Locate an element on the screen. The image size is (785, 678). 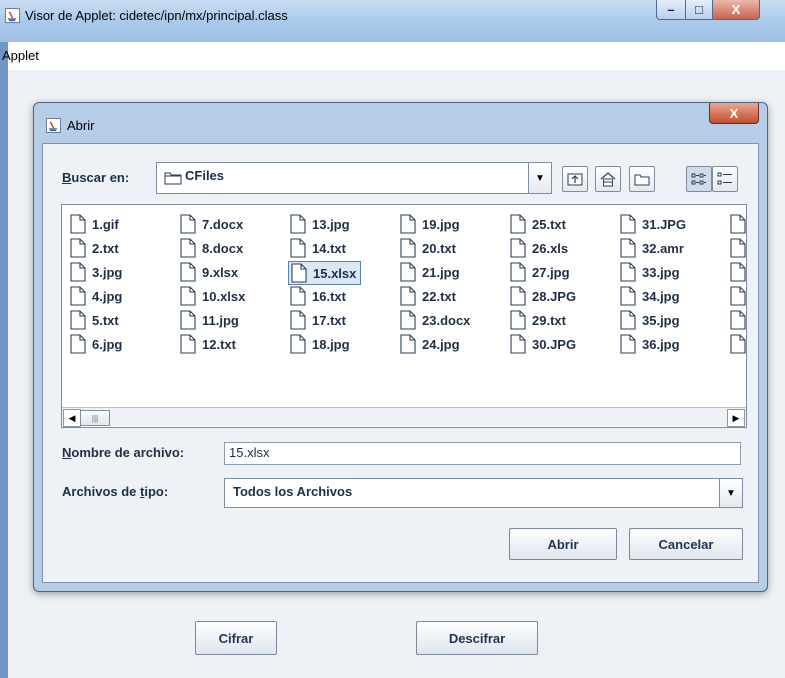
scroll-right-button: ▶ is located at coordinates (736, 418).